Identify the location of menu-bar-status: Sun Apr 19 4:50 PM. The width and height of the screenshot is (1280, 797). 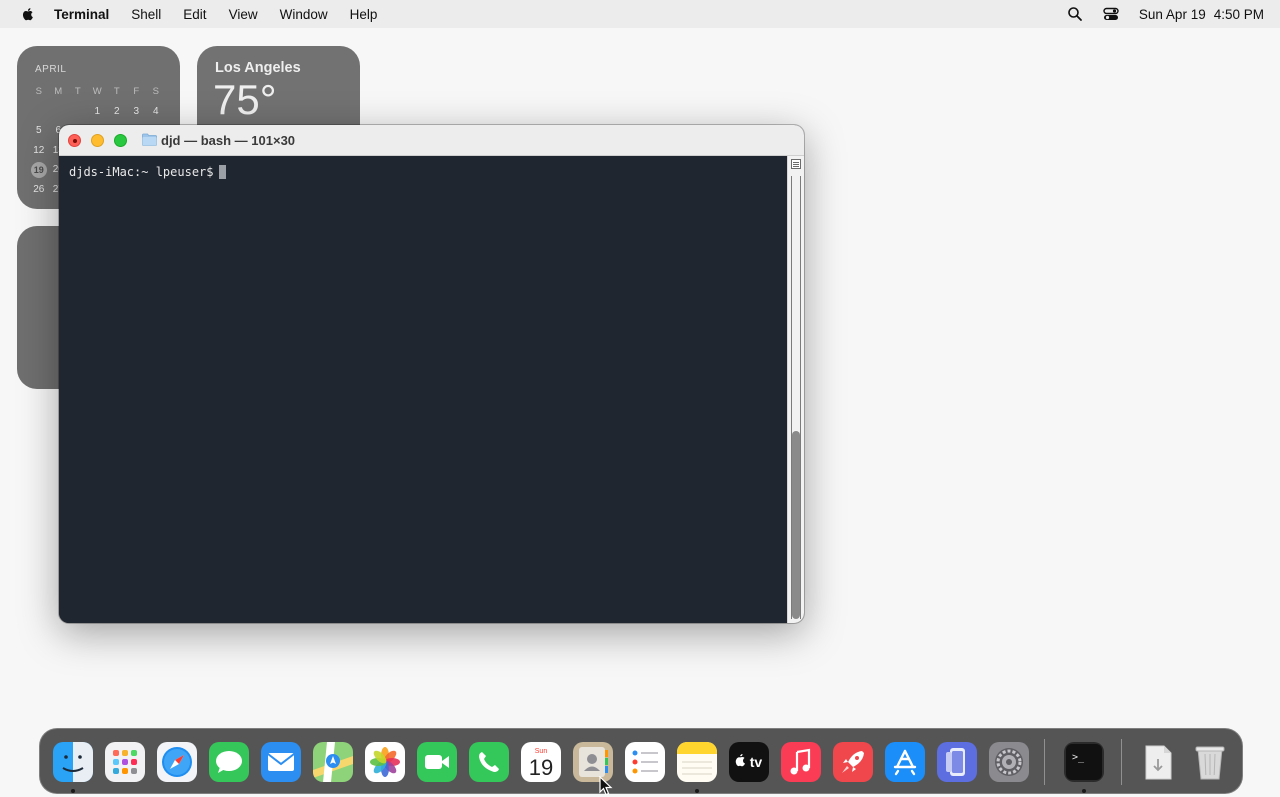
(1165, 14).